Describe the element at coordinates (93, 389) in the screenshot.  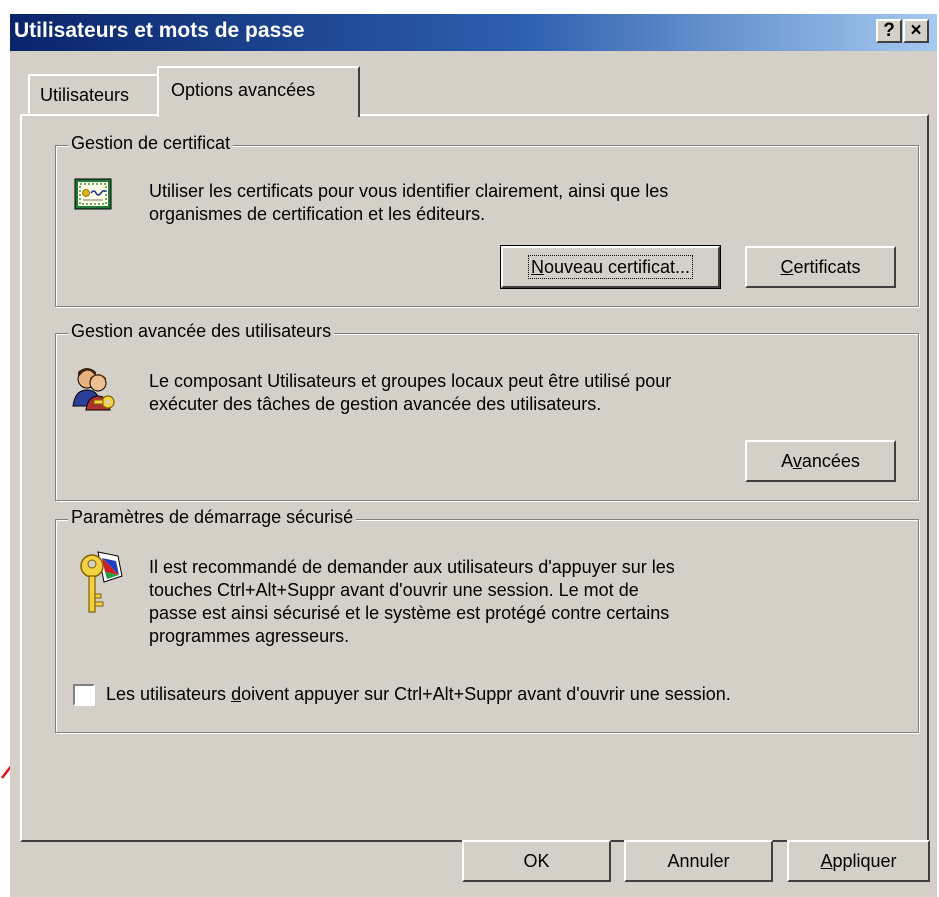
I see `users-key-icon` at that location.